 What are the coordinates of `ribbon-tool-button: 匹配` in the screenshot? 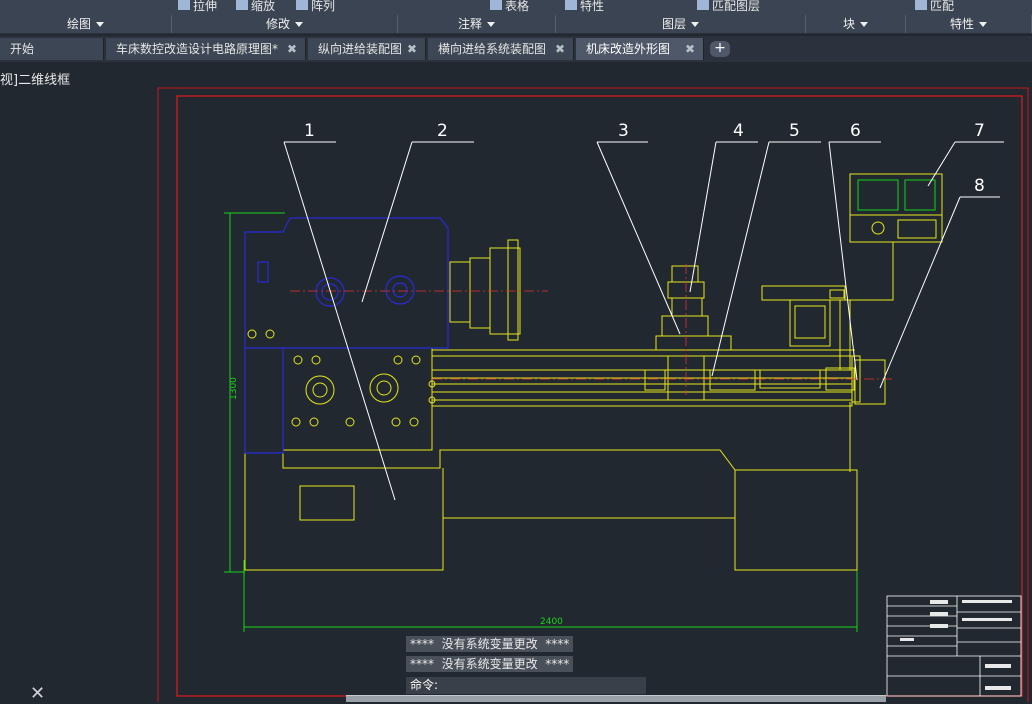 It's located at (934, 7).